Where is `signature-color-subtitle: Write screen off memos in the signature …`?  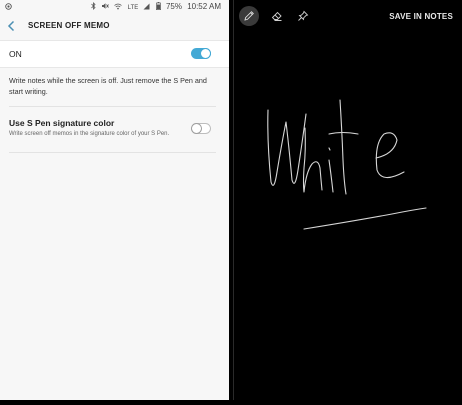
signature-color-subtitle: Write screen off memos in the signature … is located at coordinates (89, 134).